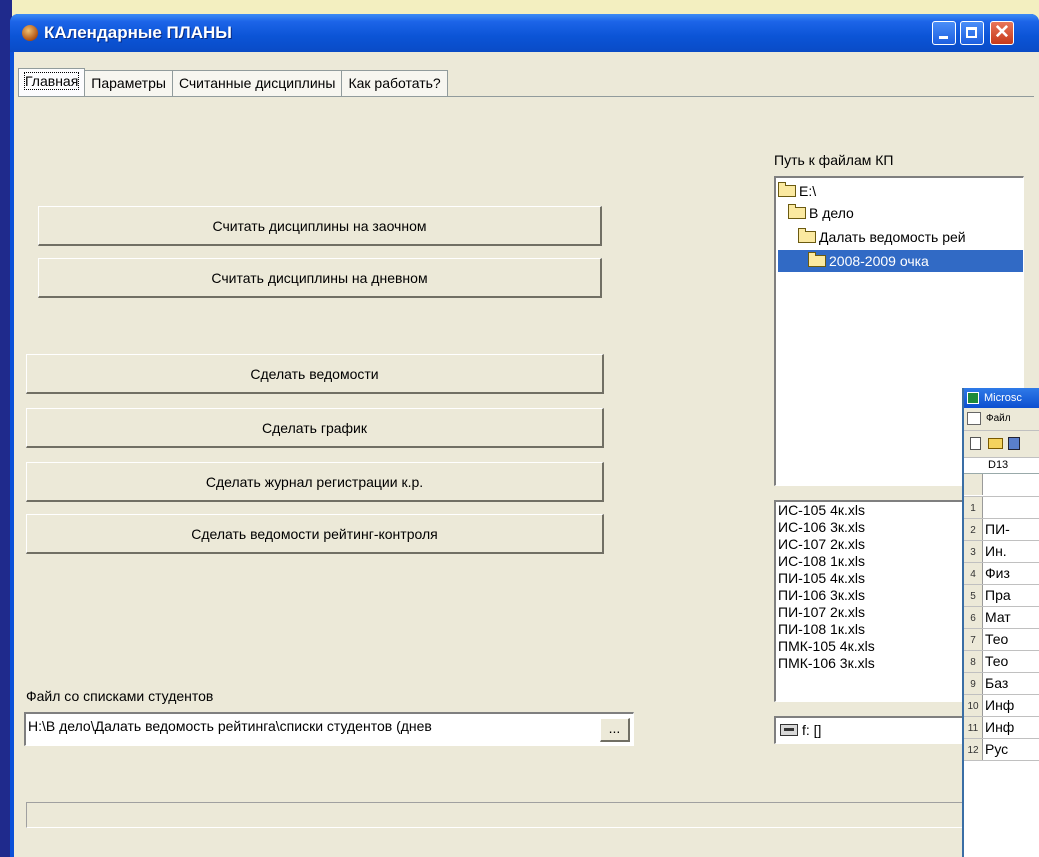  I want to click on row-number: 5, so click(973, 595).